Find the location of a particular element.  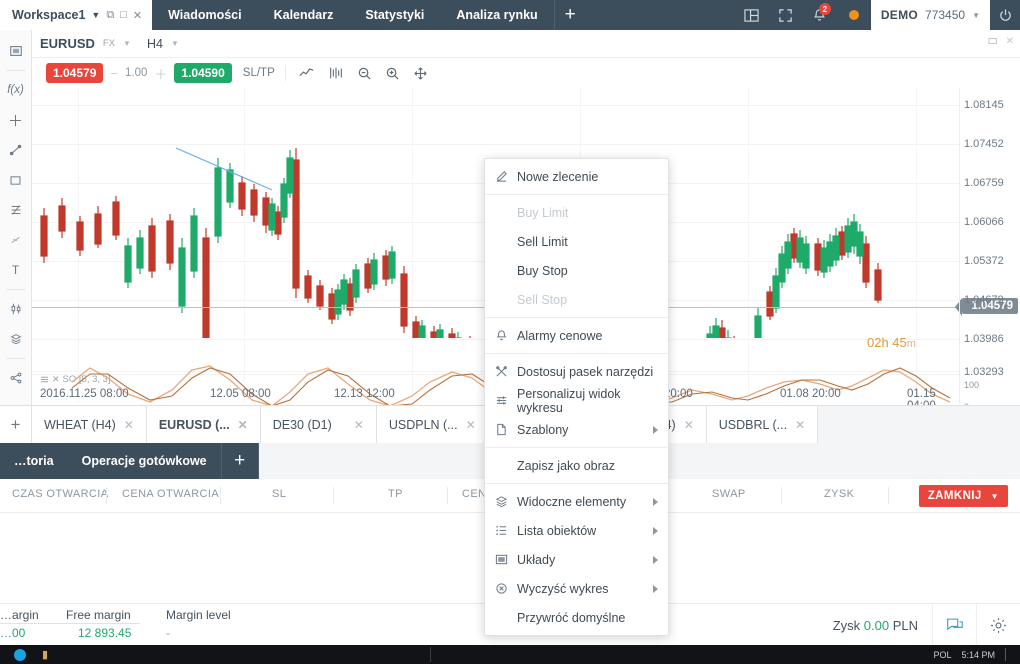

time-tick: 12.05 08:00 is located at coordinates (240, 394).